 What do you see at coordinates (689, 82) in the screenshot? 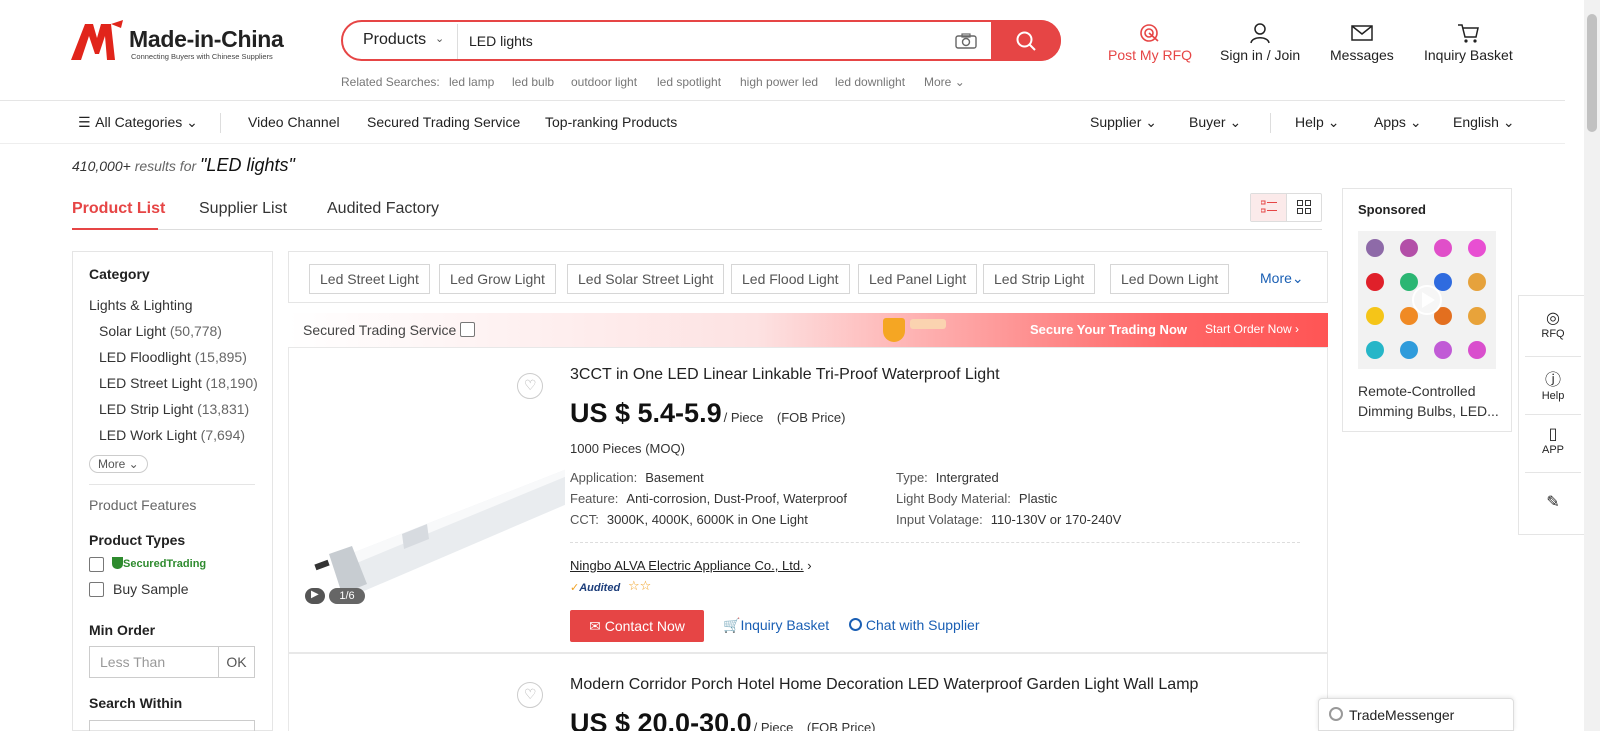
I see `related-search-link: led spotlight` at bounding box center [689, 82].